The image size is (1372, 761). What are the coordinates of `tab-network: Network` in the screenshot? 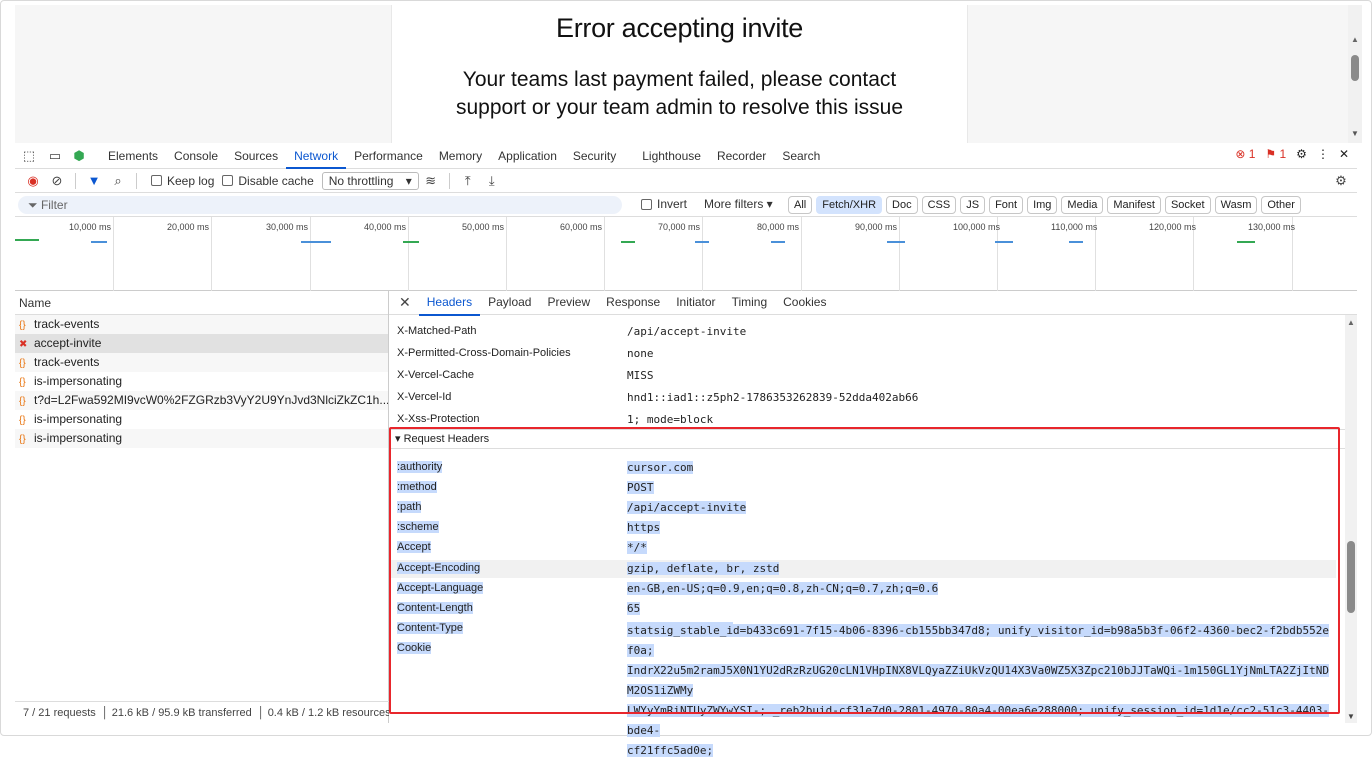 It's located at (316, 156).